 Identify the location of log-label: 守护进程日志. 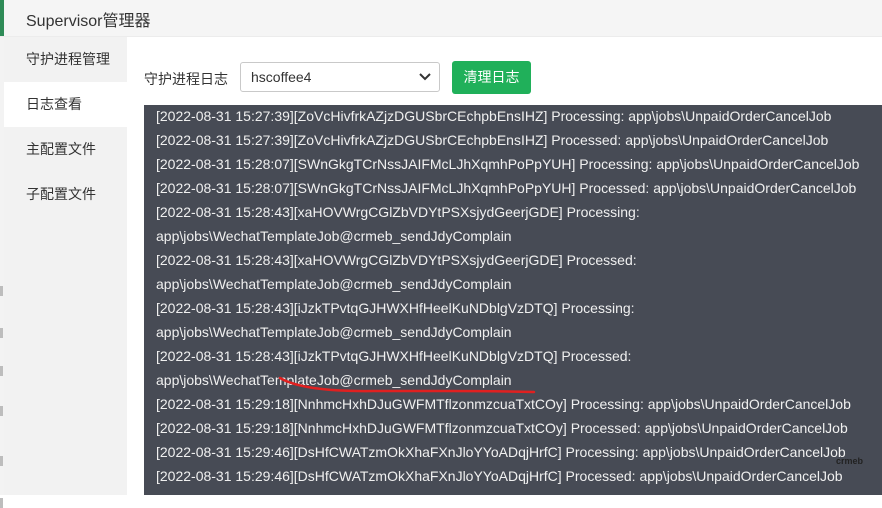
(186, 79).